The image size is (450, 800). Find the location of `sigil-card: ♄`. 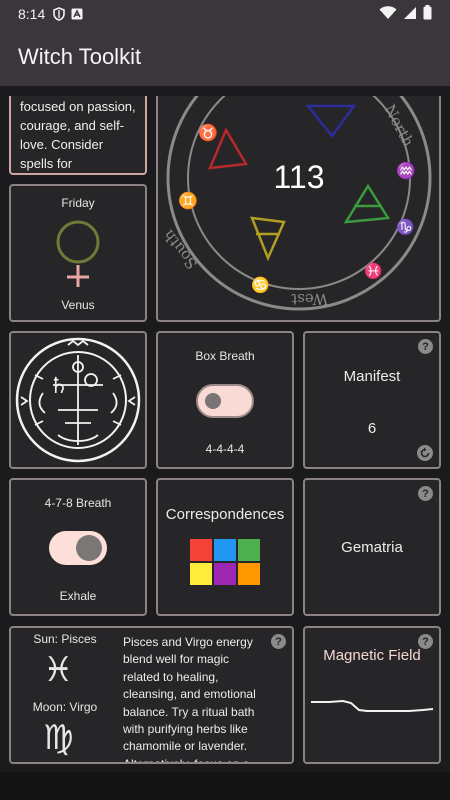

sigil-card: ♄ is located at coordinates (78, 400).